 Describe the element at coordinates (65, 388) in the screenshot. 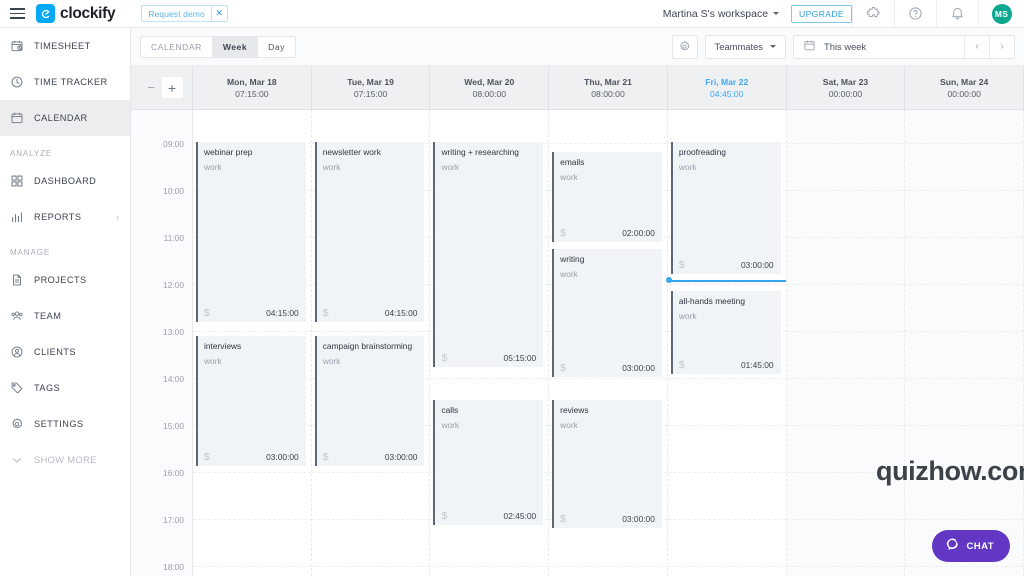

I see `sidebar-item-tags: TAGS` at that location.